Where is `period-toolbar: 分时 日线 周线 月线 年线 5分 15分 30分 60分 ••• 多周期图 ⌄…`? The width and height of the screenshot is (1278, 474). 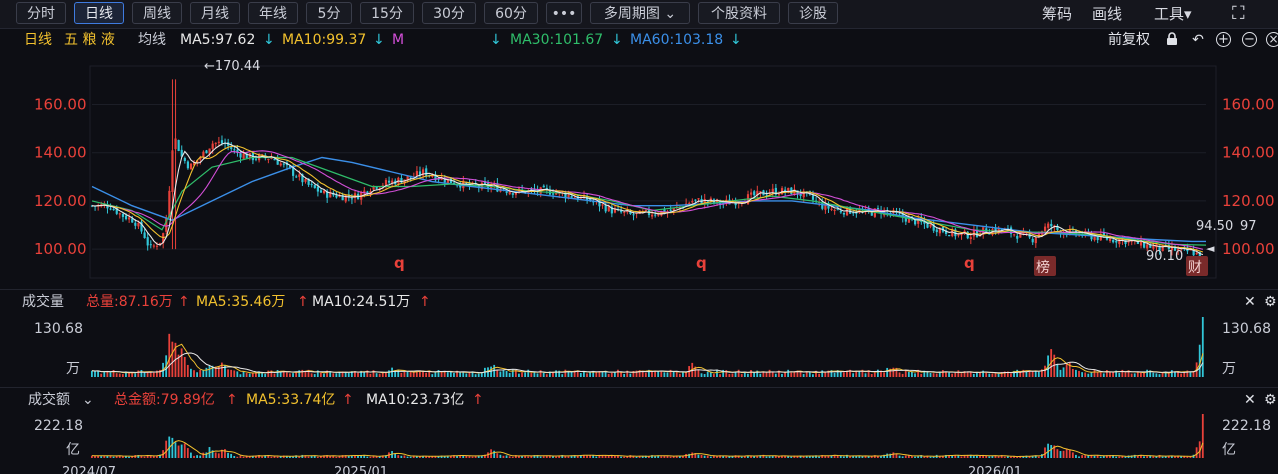
period-toolbar: 分时 日线 周线 月线 年线 5分 15分 30分 60分 ••• 多周期图 ⌄… is located at coordinates (639, 14).